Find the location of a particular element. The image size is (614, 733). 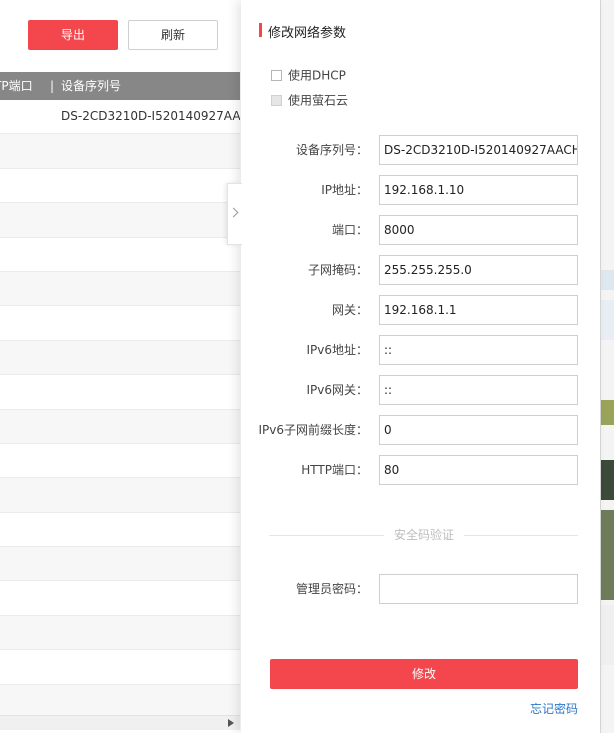

table-header: TP端口 | 设备序列号 is located at coordinates (120, 86).